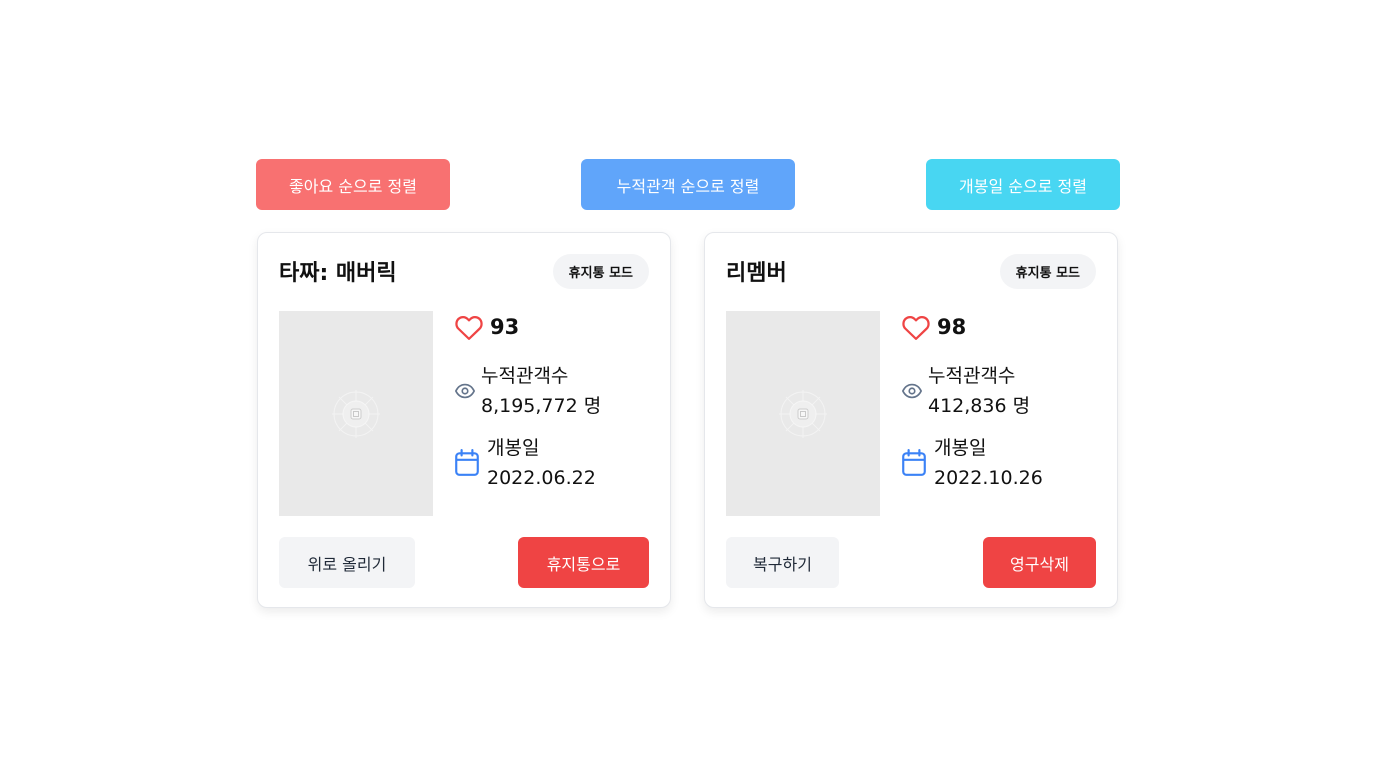  I want to click on movie-title: 리멤버, so click(756, 273).